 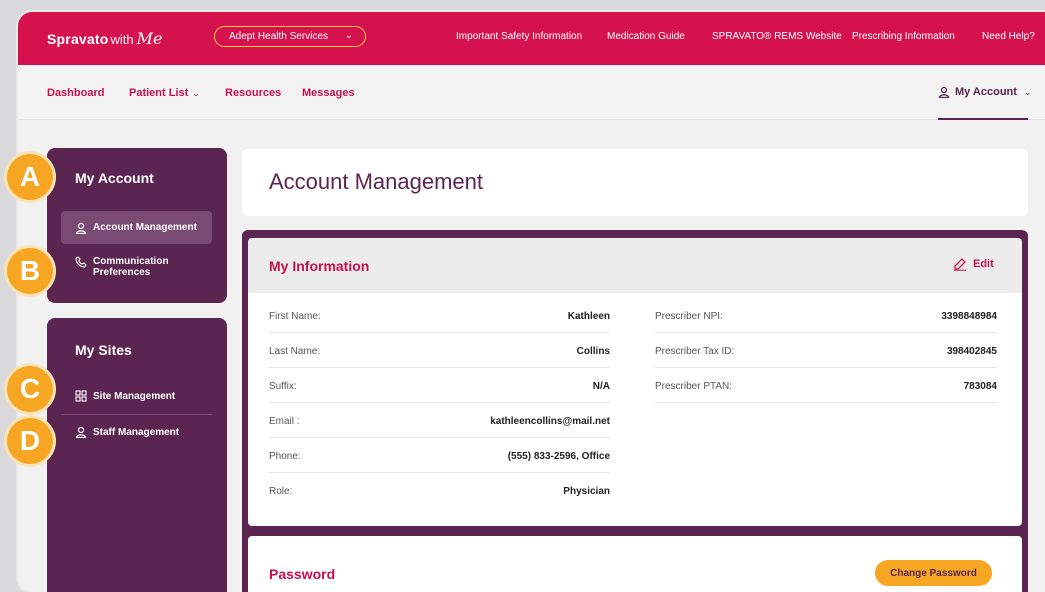 I want to click on need-help-link: Need Help?, so click(x=1008, y=36).